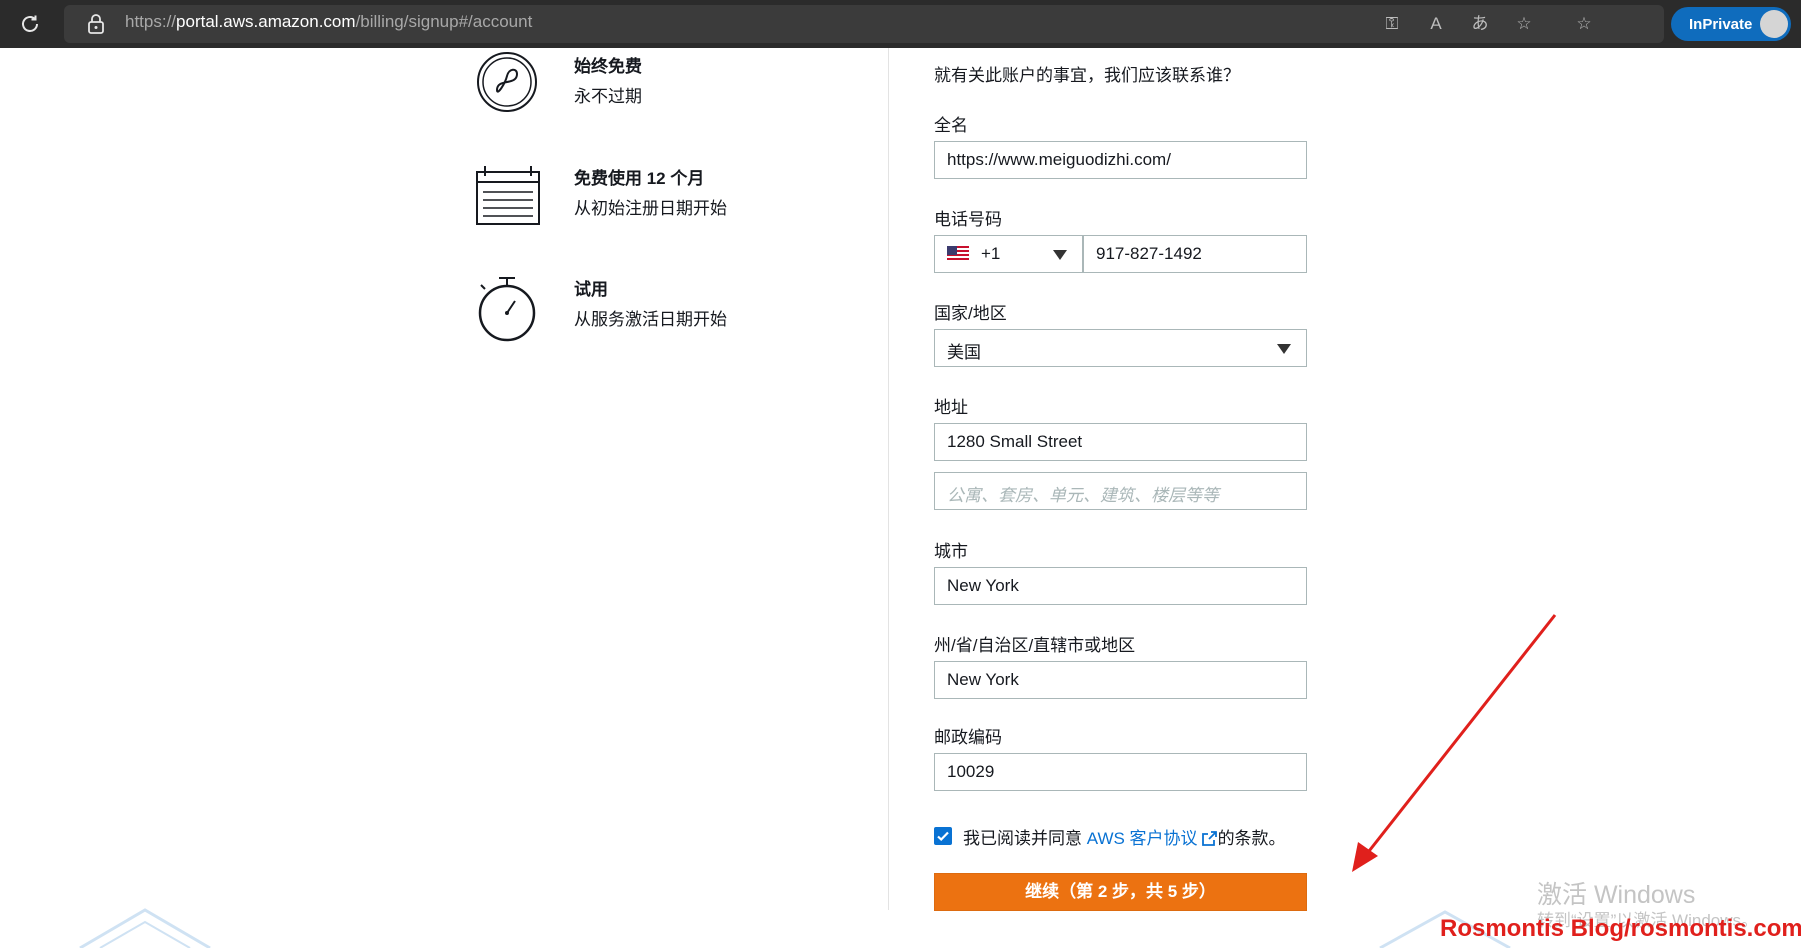  Describe the element at coordinates (1209, 838) in the screenshot. I see `external-link-icon` at that location.